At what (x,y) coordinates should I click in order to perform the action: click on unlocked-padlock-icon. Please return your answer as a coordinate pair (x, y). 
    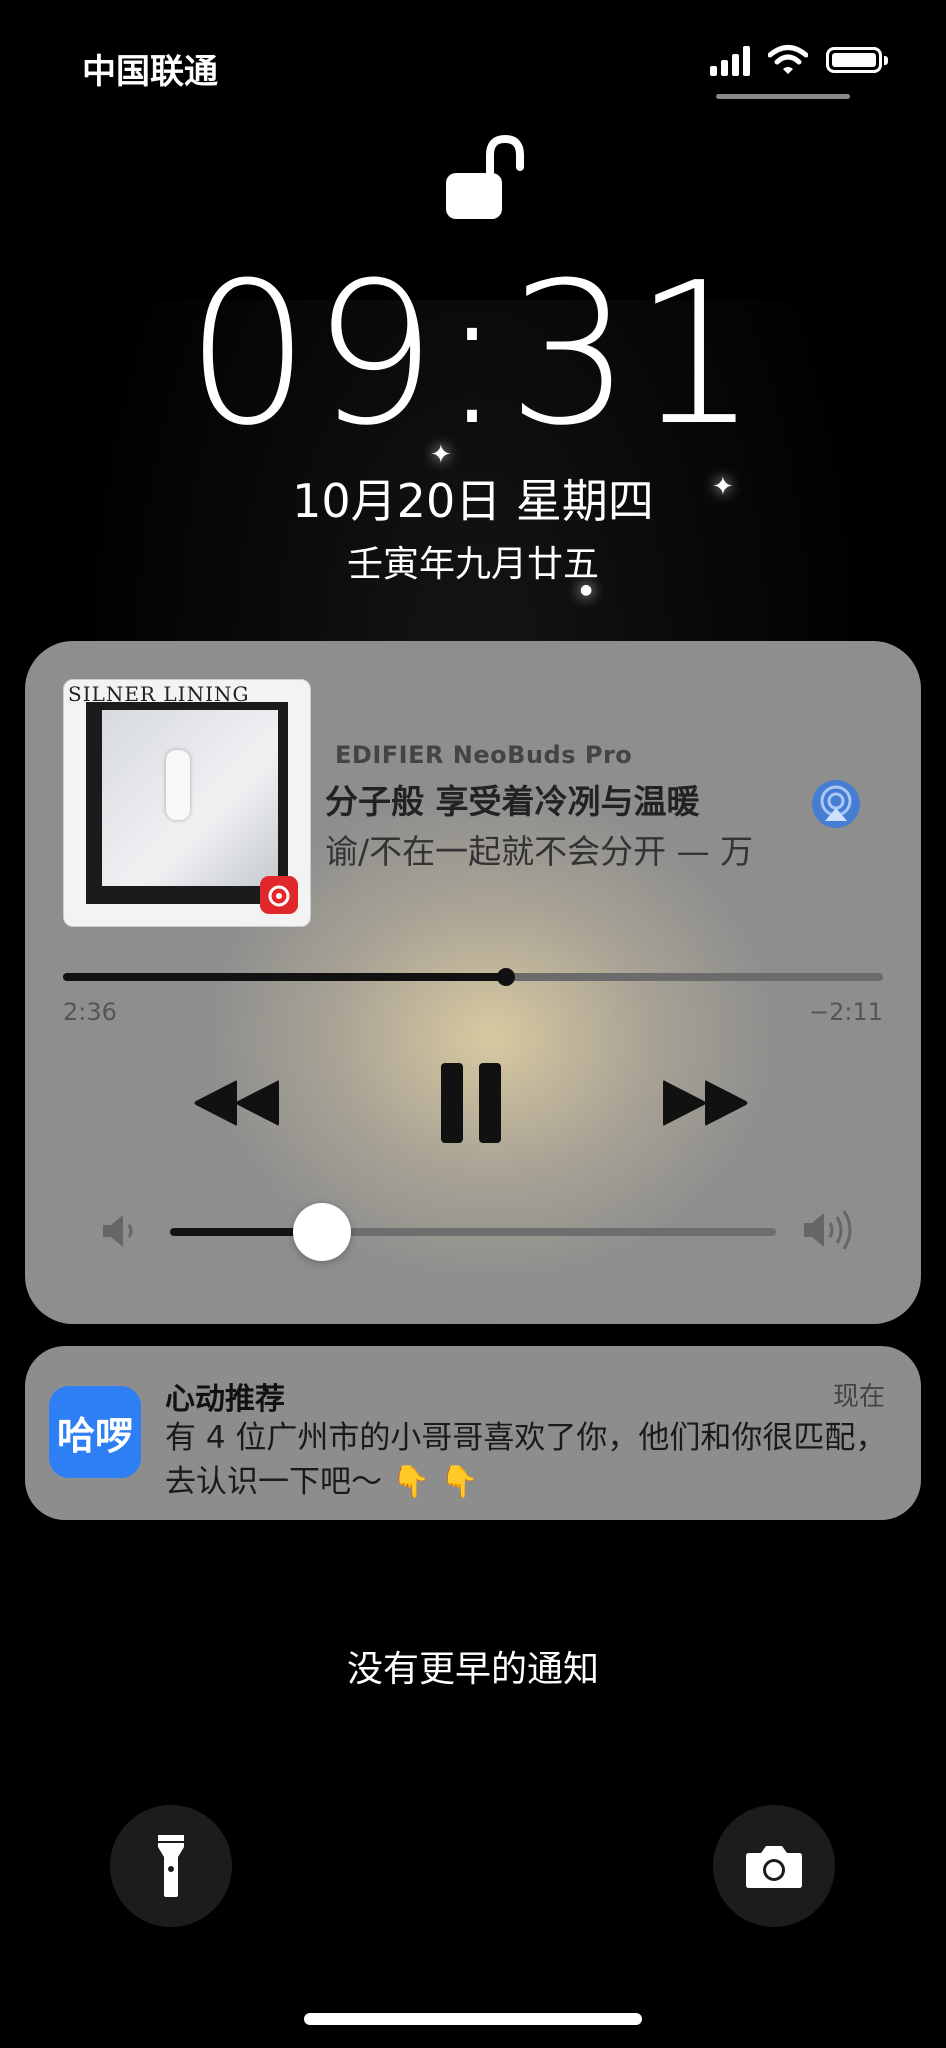
    Looking at the image, I should click on (485, 176).